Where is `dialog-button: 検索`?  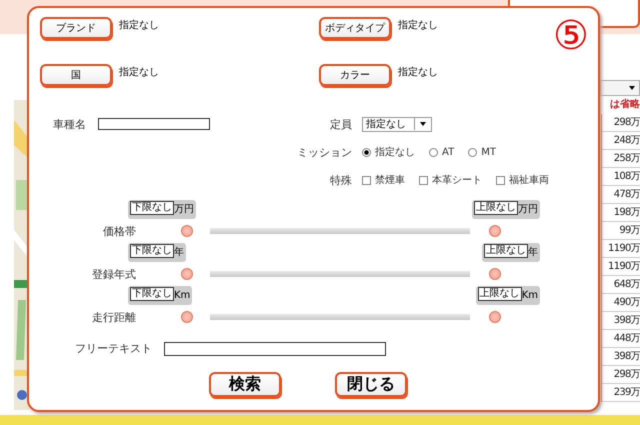
dialog-button: 検索 is located at coordinates (245, 384).